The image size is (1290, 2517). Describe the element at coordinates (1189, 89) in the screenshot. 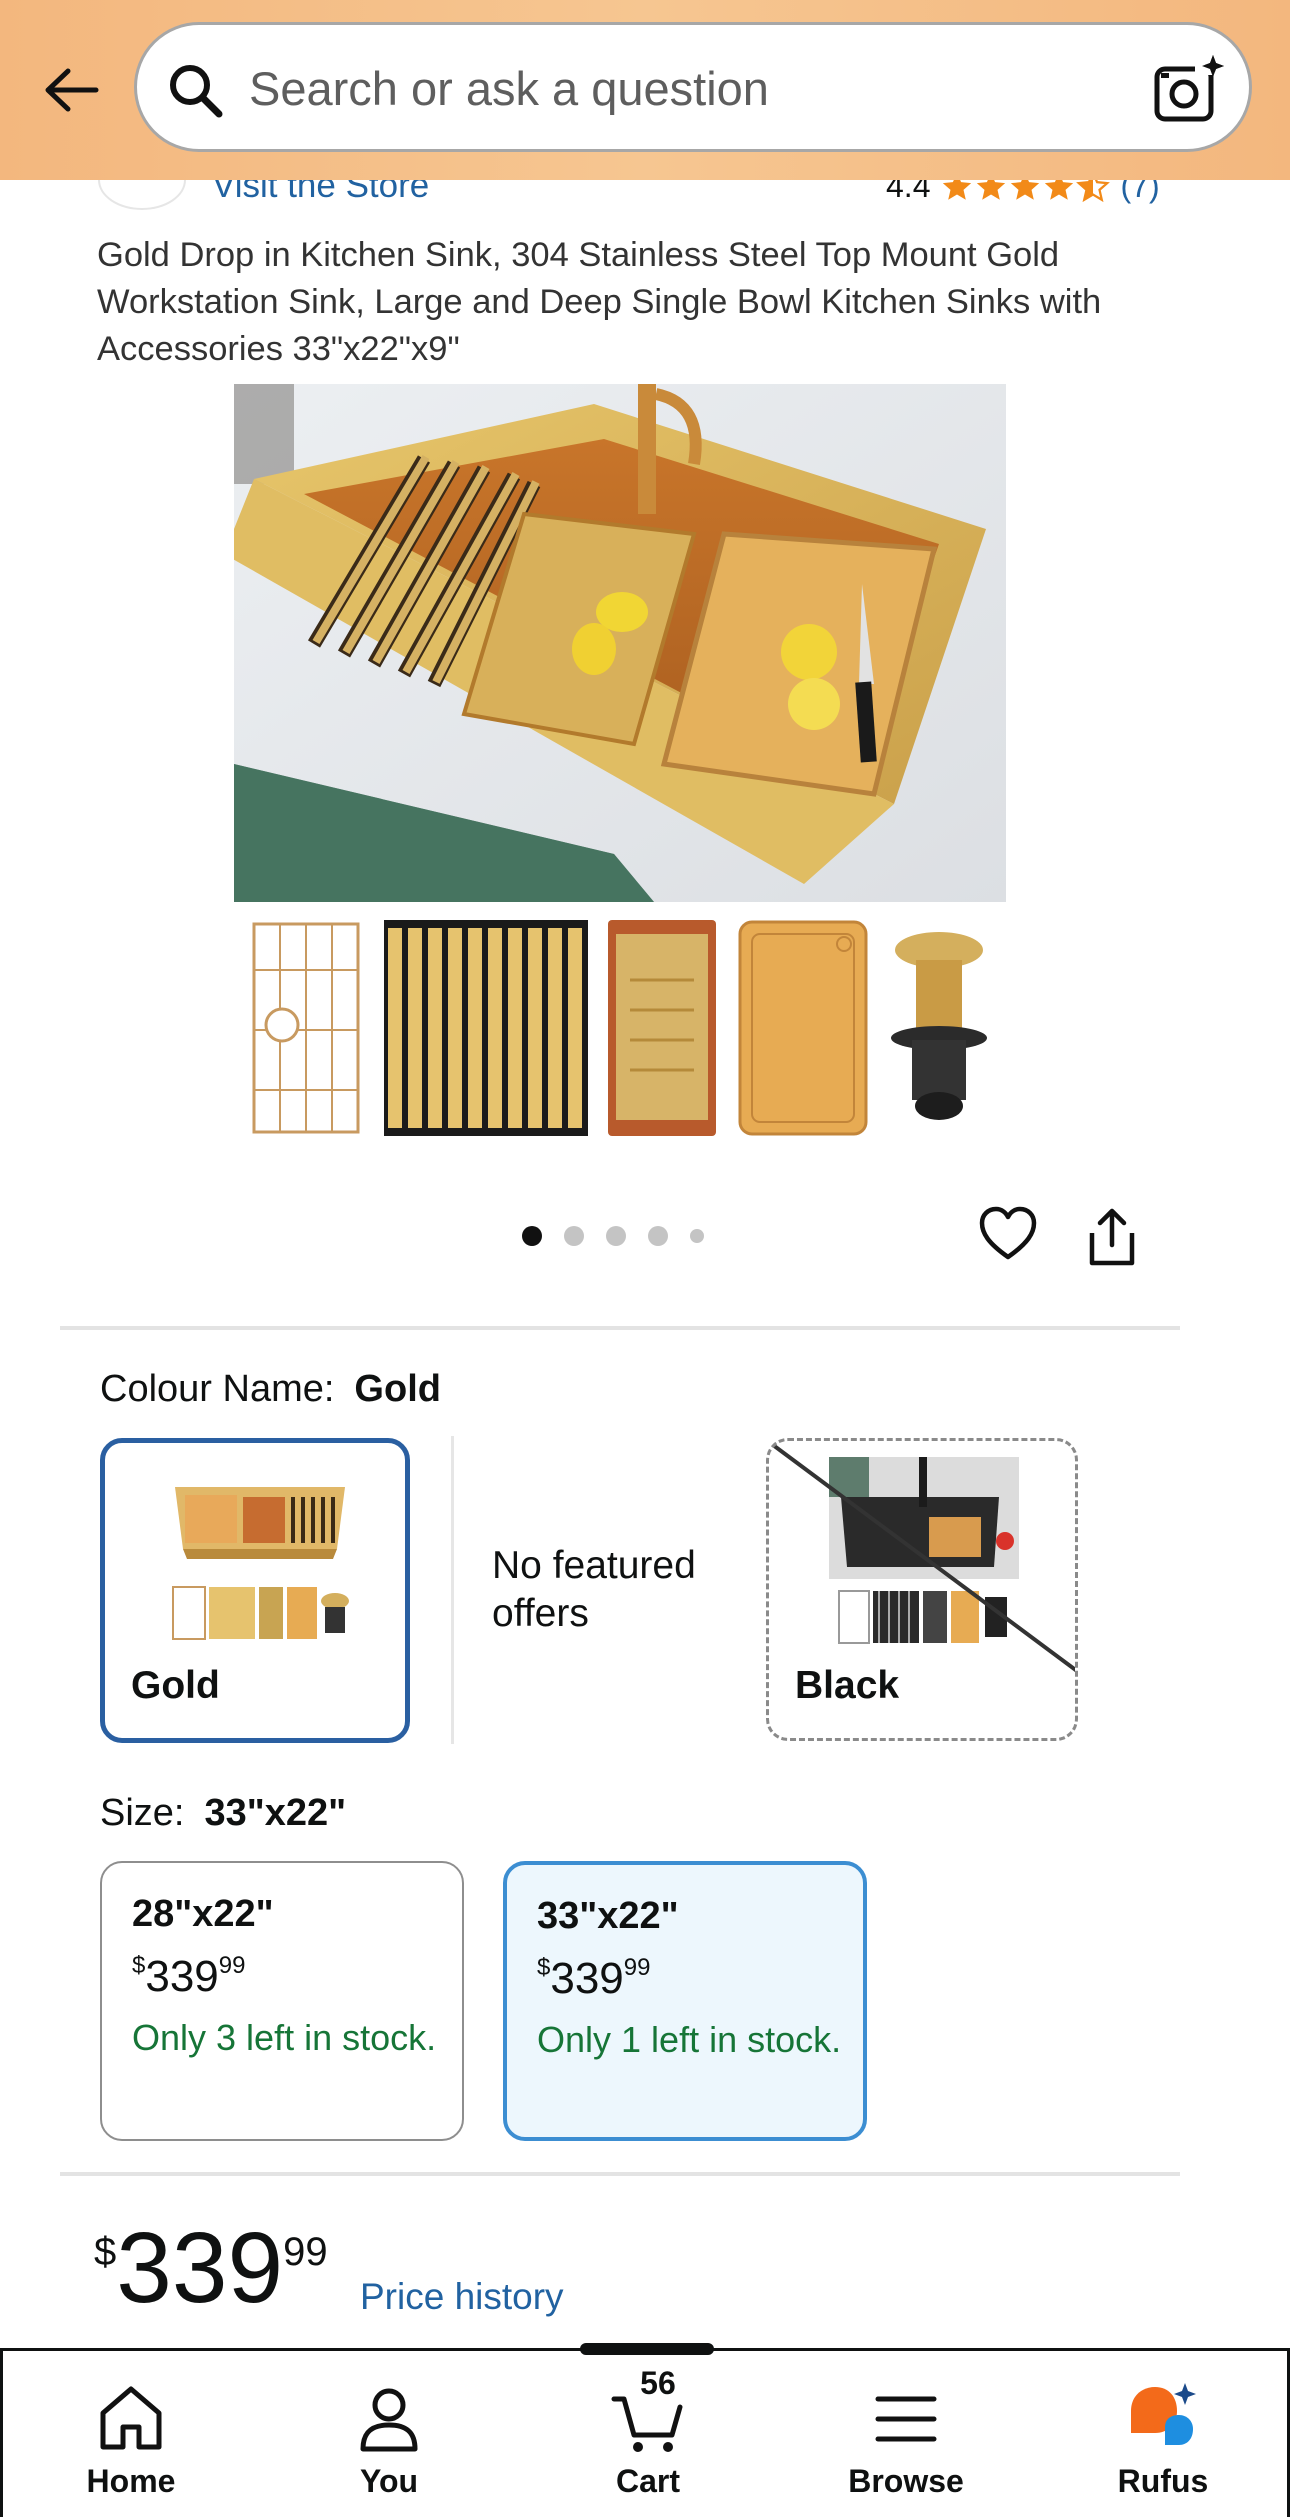

I see `camera-search-icon` at that location.